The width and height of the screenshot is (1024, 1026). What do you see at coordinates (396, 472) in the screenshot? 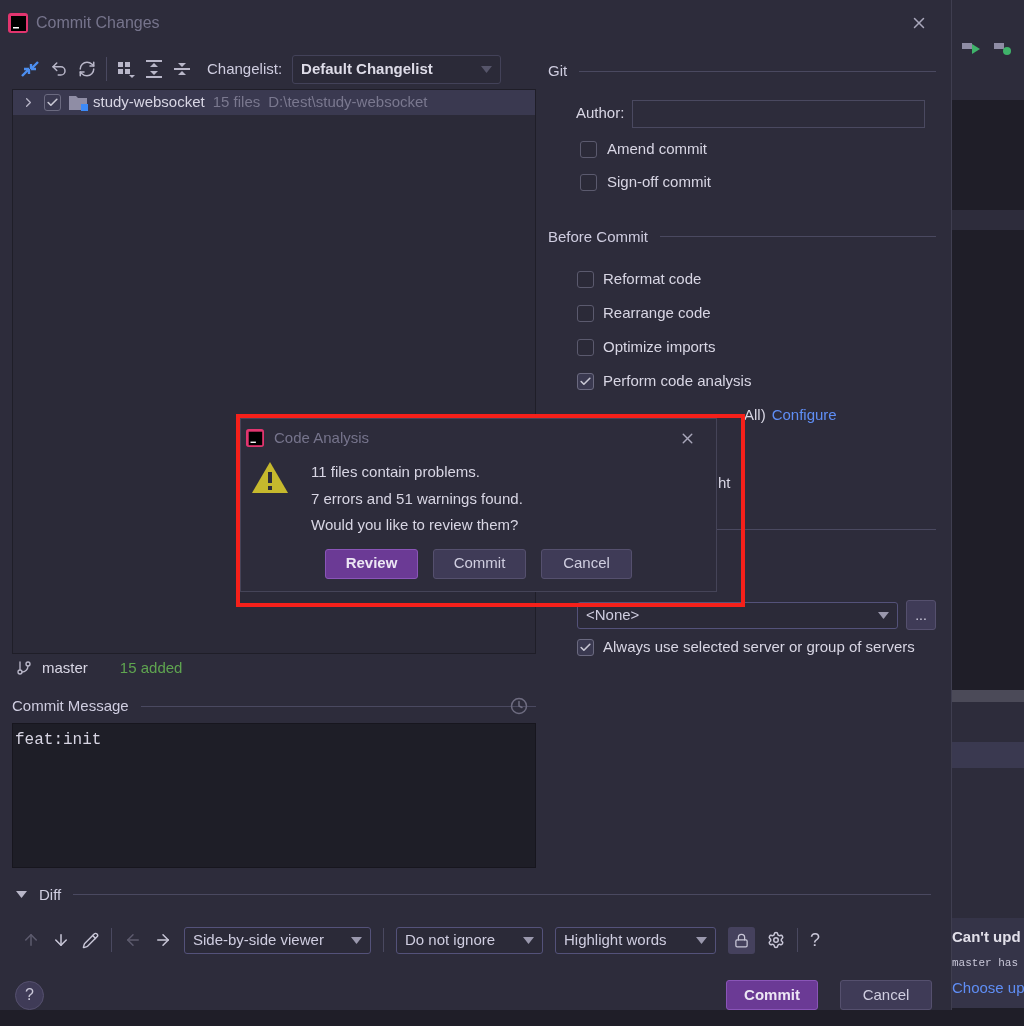
I see `dialog-message: 11 files contain problems.` at bounding box center [396, 472].